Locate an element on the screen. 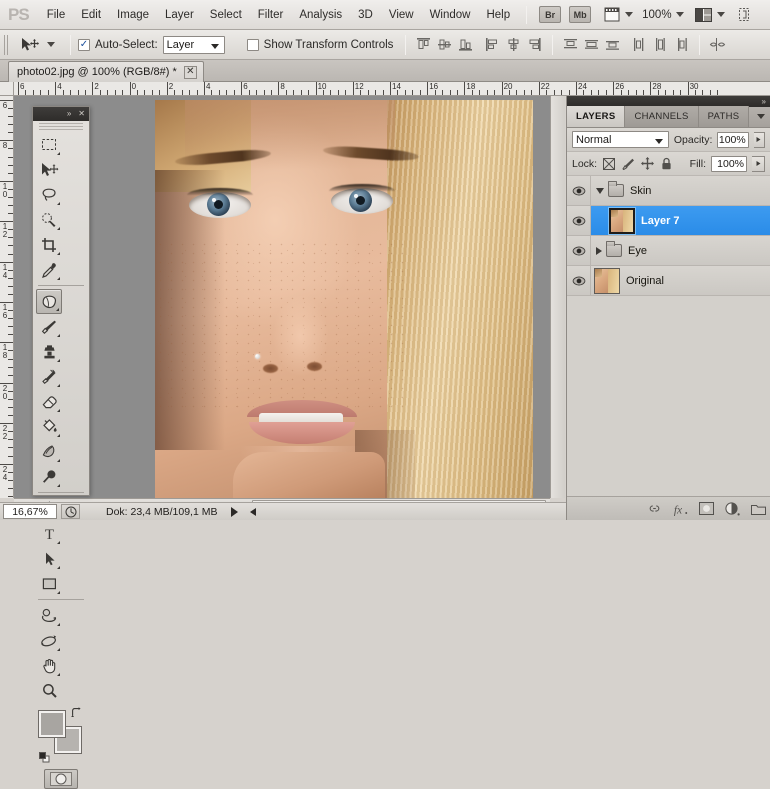 This screenshot has height=789, width=770. hand-tool is located at coordinates (49, 665).